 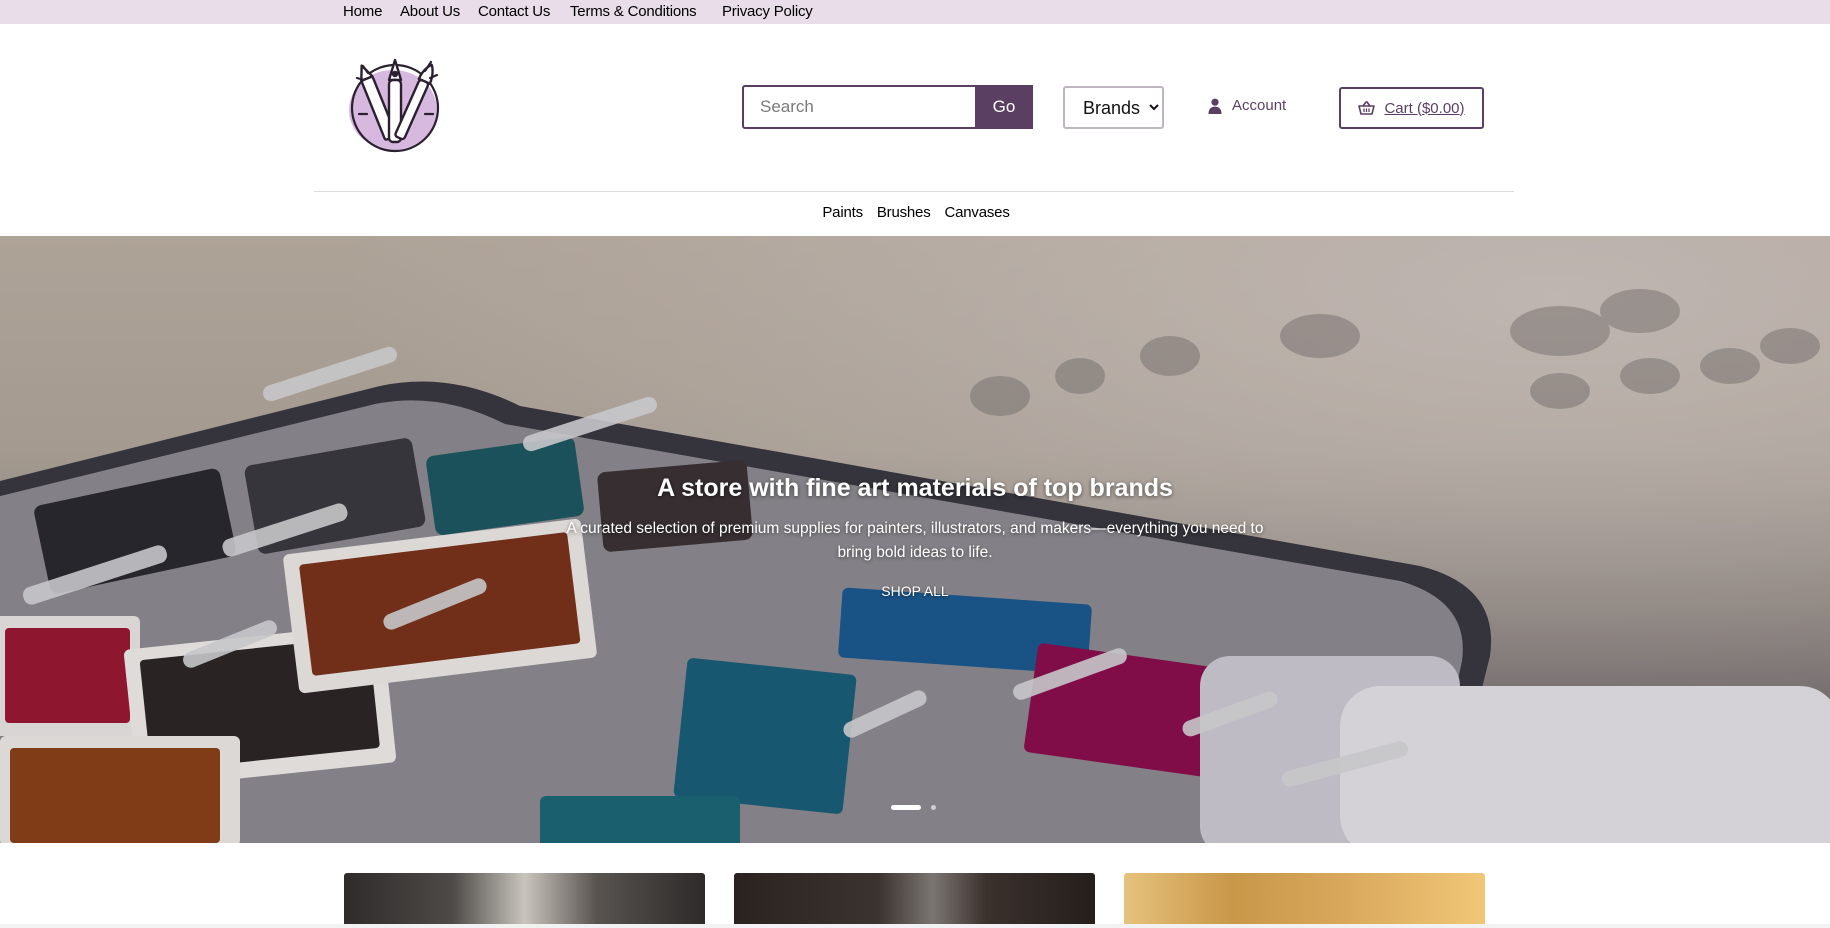 I want to click on category-link-paints: Paints, so click(x=842, y=212).